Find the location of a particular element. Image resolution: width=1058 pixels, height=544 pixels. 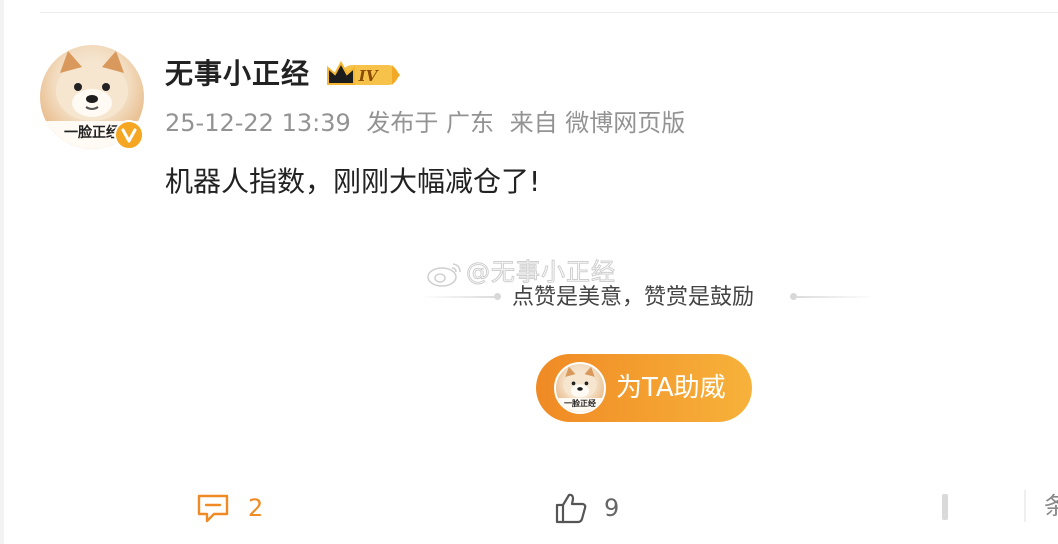

vip-level-badge: IV is located at coordinates (364, 75).